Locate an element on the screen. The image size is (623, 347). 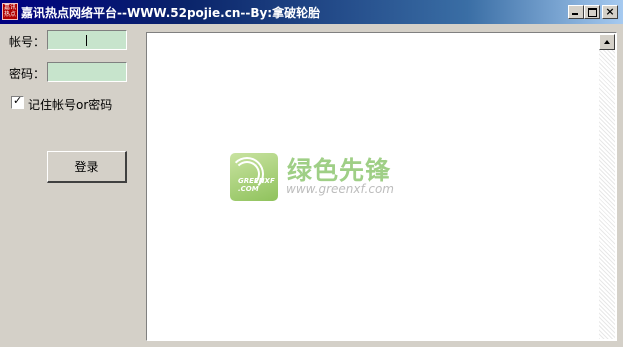
password-input is located at coordinates (87, 72).